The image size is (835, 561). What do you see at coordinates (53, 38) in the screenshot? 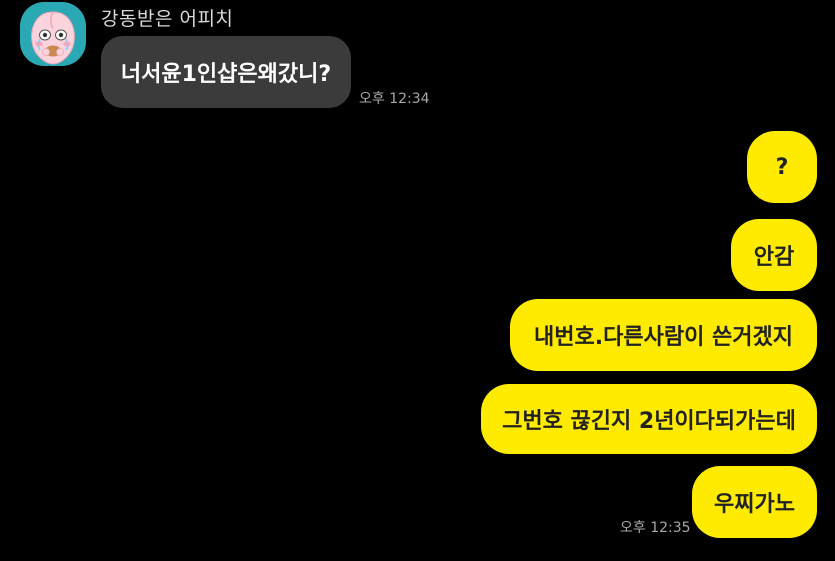
I see `apeach-crying-icon` at bounding box center [53, 38].